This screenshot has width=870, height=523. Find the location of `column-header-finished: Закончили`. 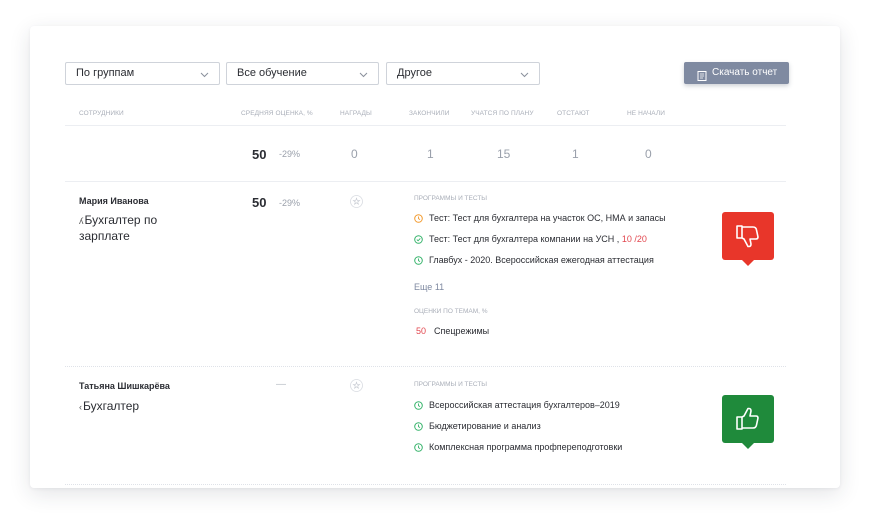

column-header-finished: Закончили is located at coordinates (429, 113).